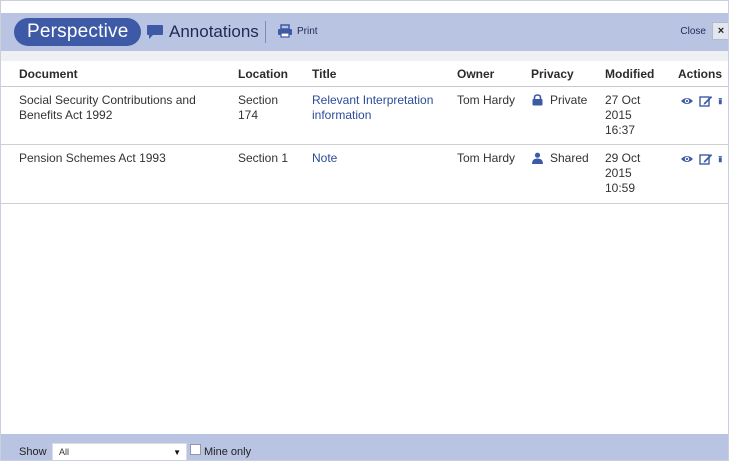 The image size is (729, 461). Describe the element at coordinates (33, 452) in the screenshot. I see `show-label: Show` at that location.